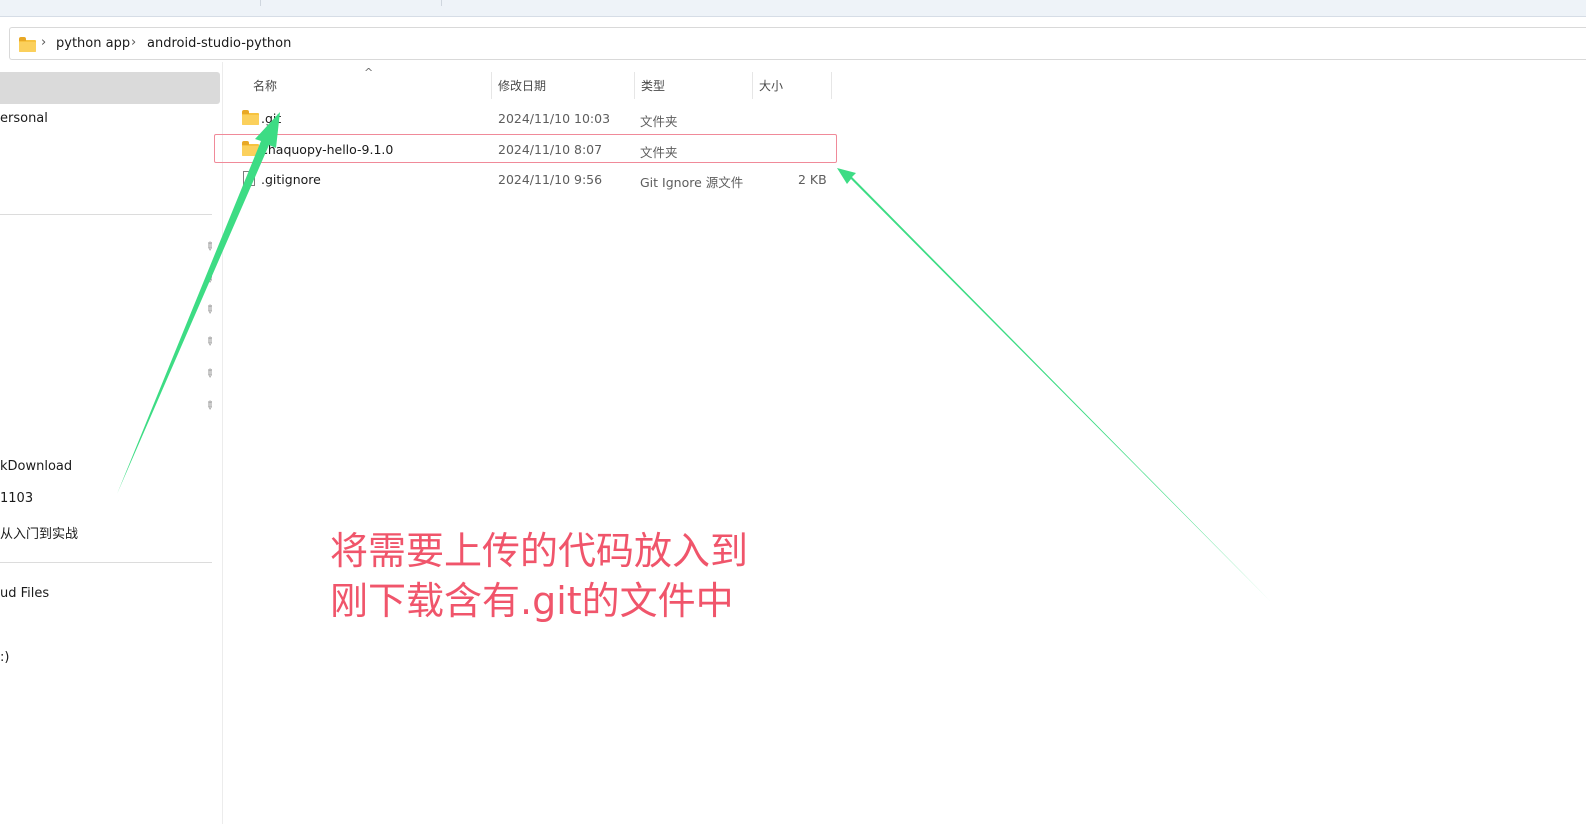 Image resolution: width=1586 pixels, height=824 pixels. I want to click on annotation-line-1: 将需要上传的代码放入到, so click(539, 551).